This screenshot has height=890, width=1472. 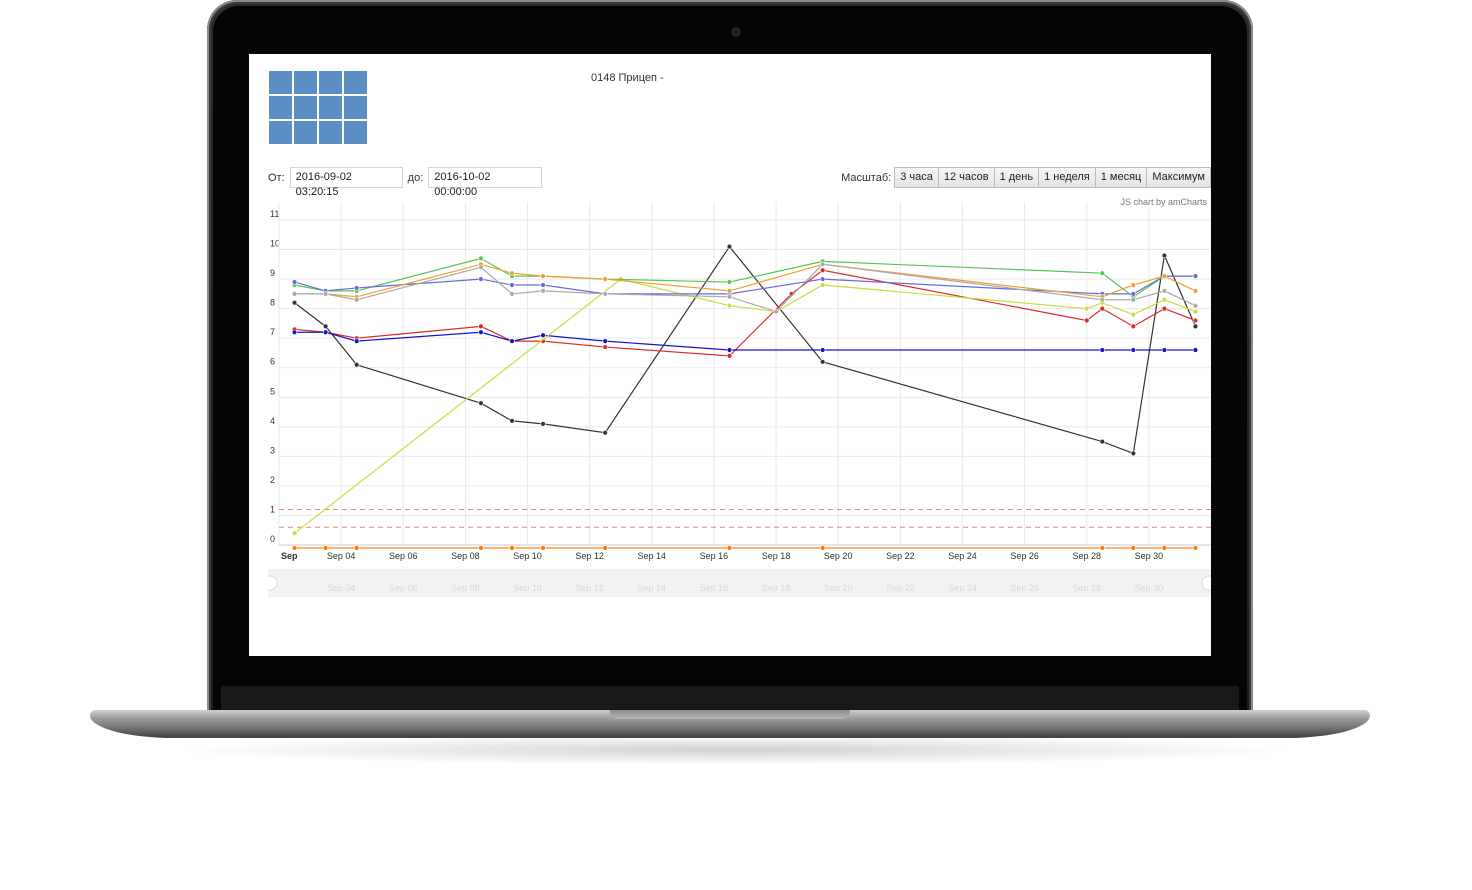 I want to click on x-tick-label: Sep 10, so click(x=527, y=556).